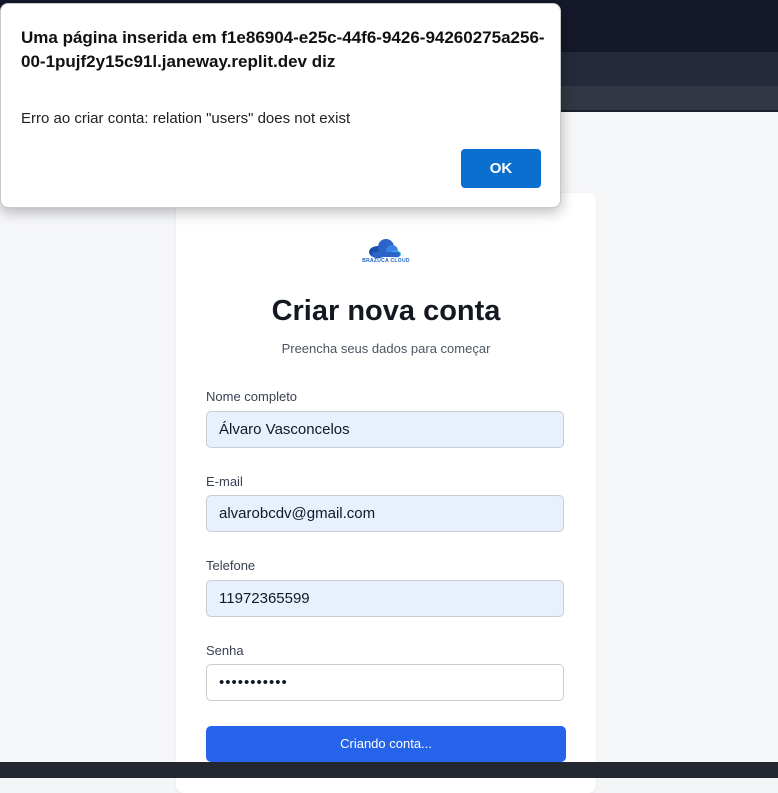  Describe the element at coordinates (385, 598) in the screenshot. I see `phone-input: 11972365599` at that location.